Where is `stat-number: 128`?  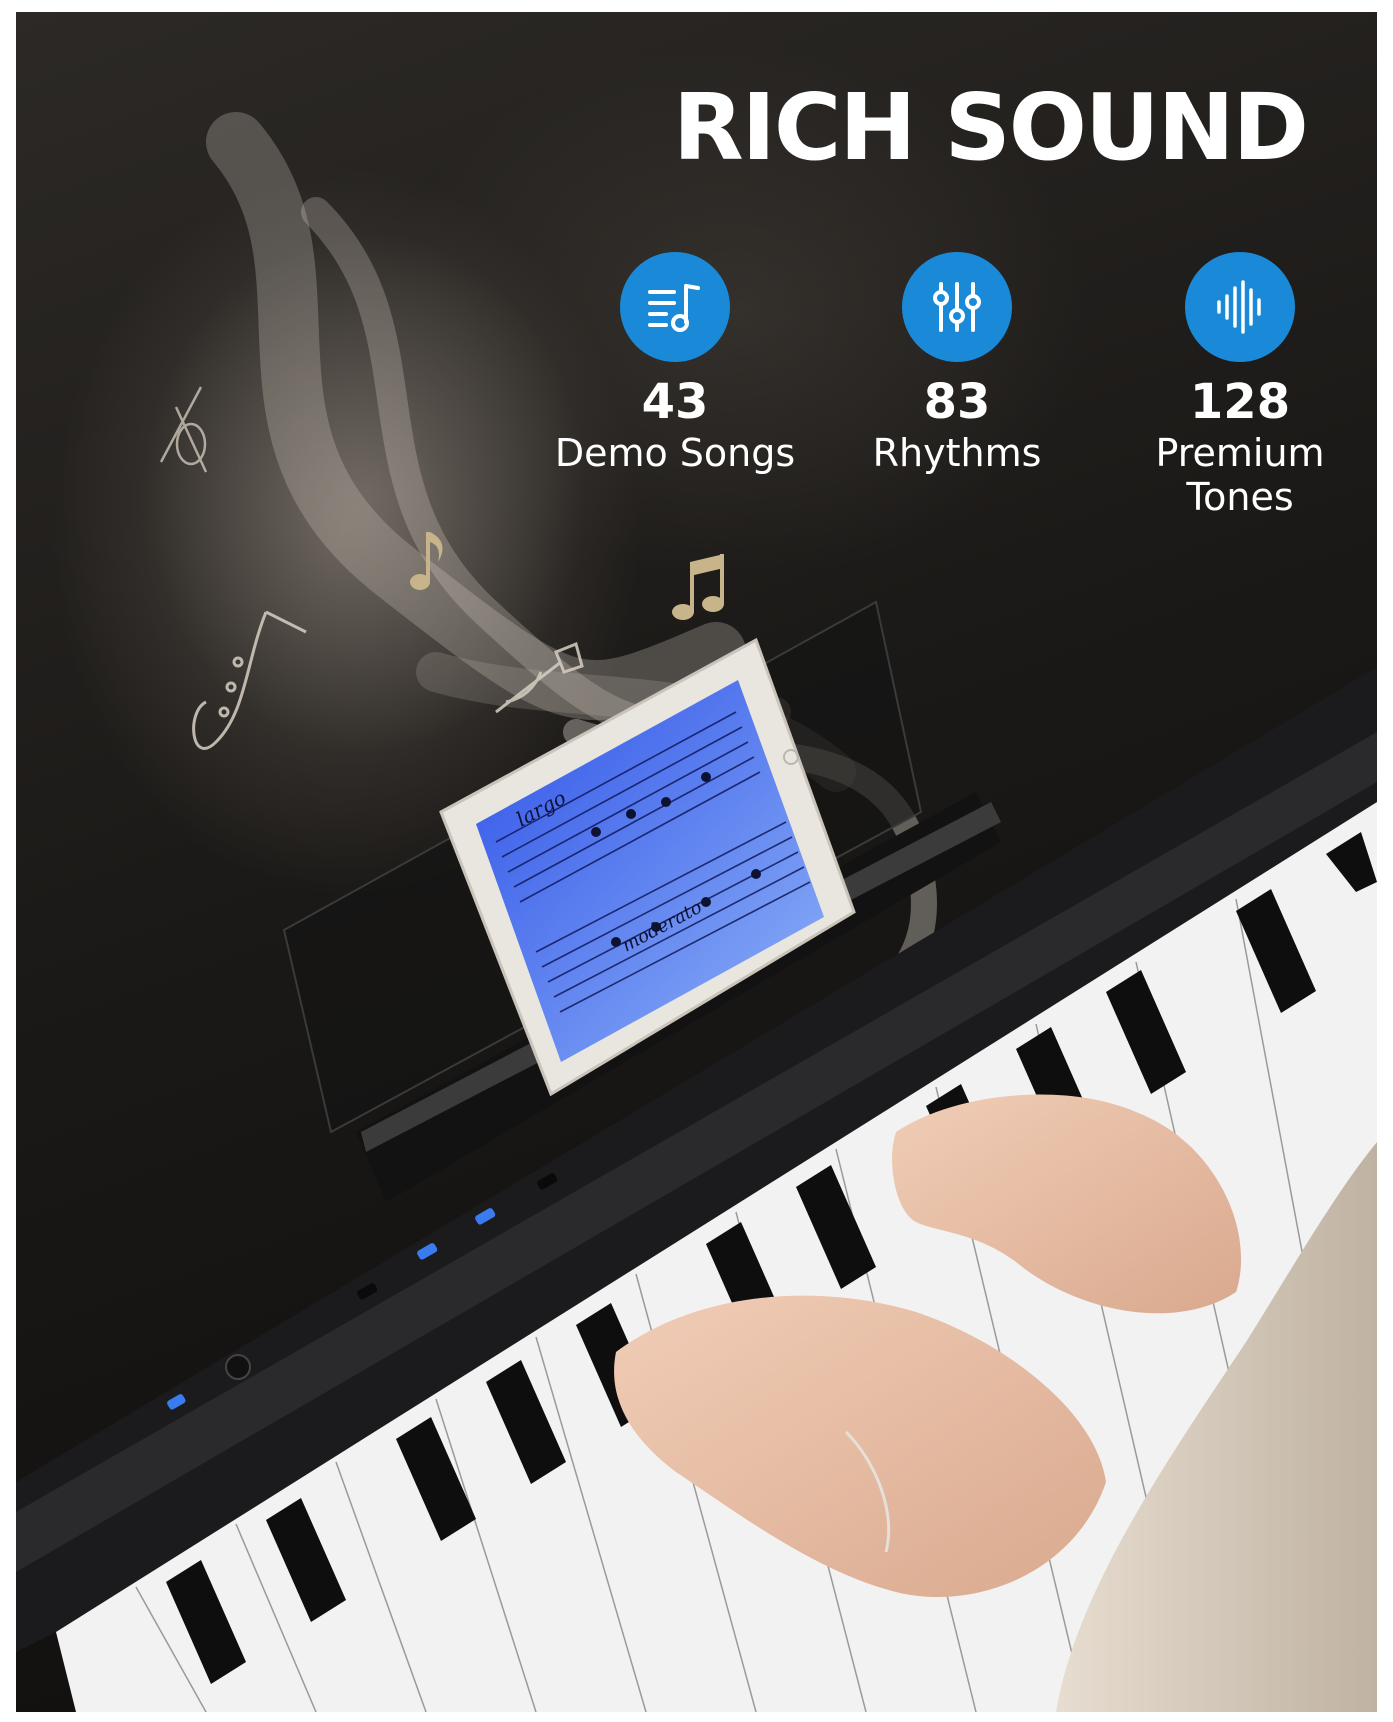
stat-number: 128 is located at coordinates (1240, 402).